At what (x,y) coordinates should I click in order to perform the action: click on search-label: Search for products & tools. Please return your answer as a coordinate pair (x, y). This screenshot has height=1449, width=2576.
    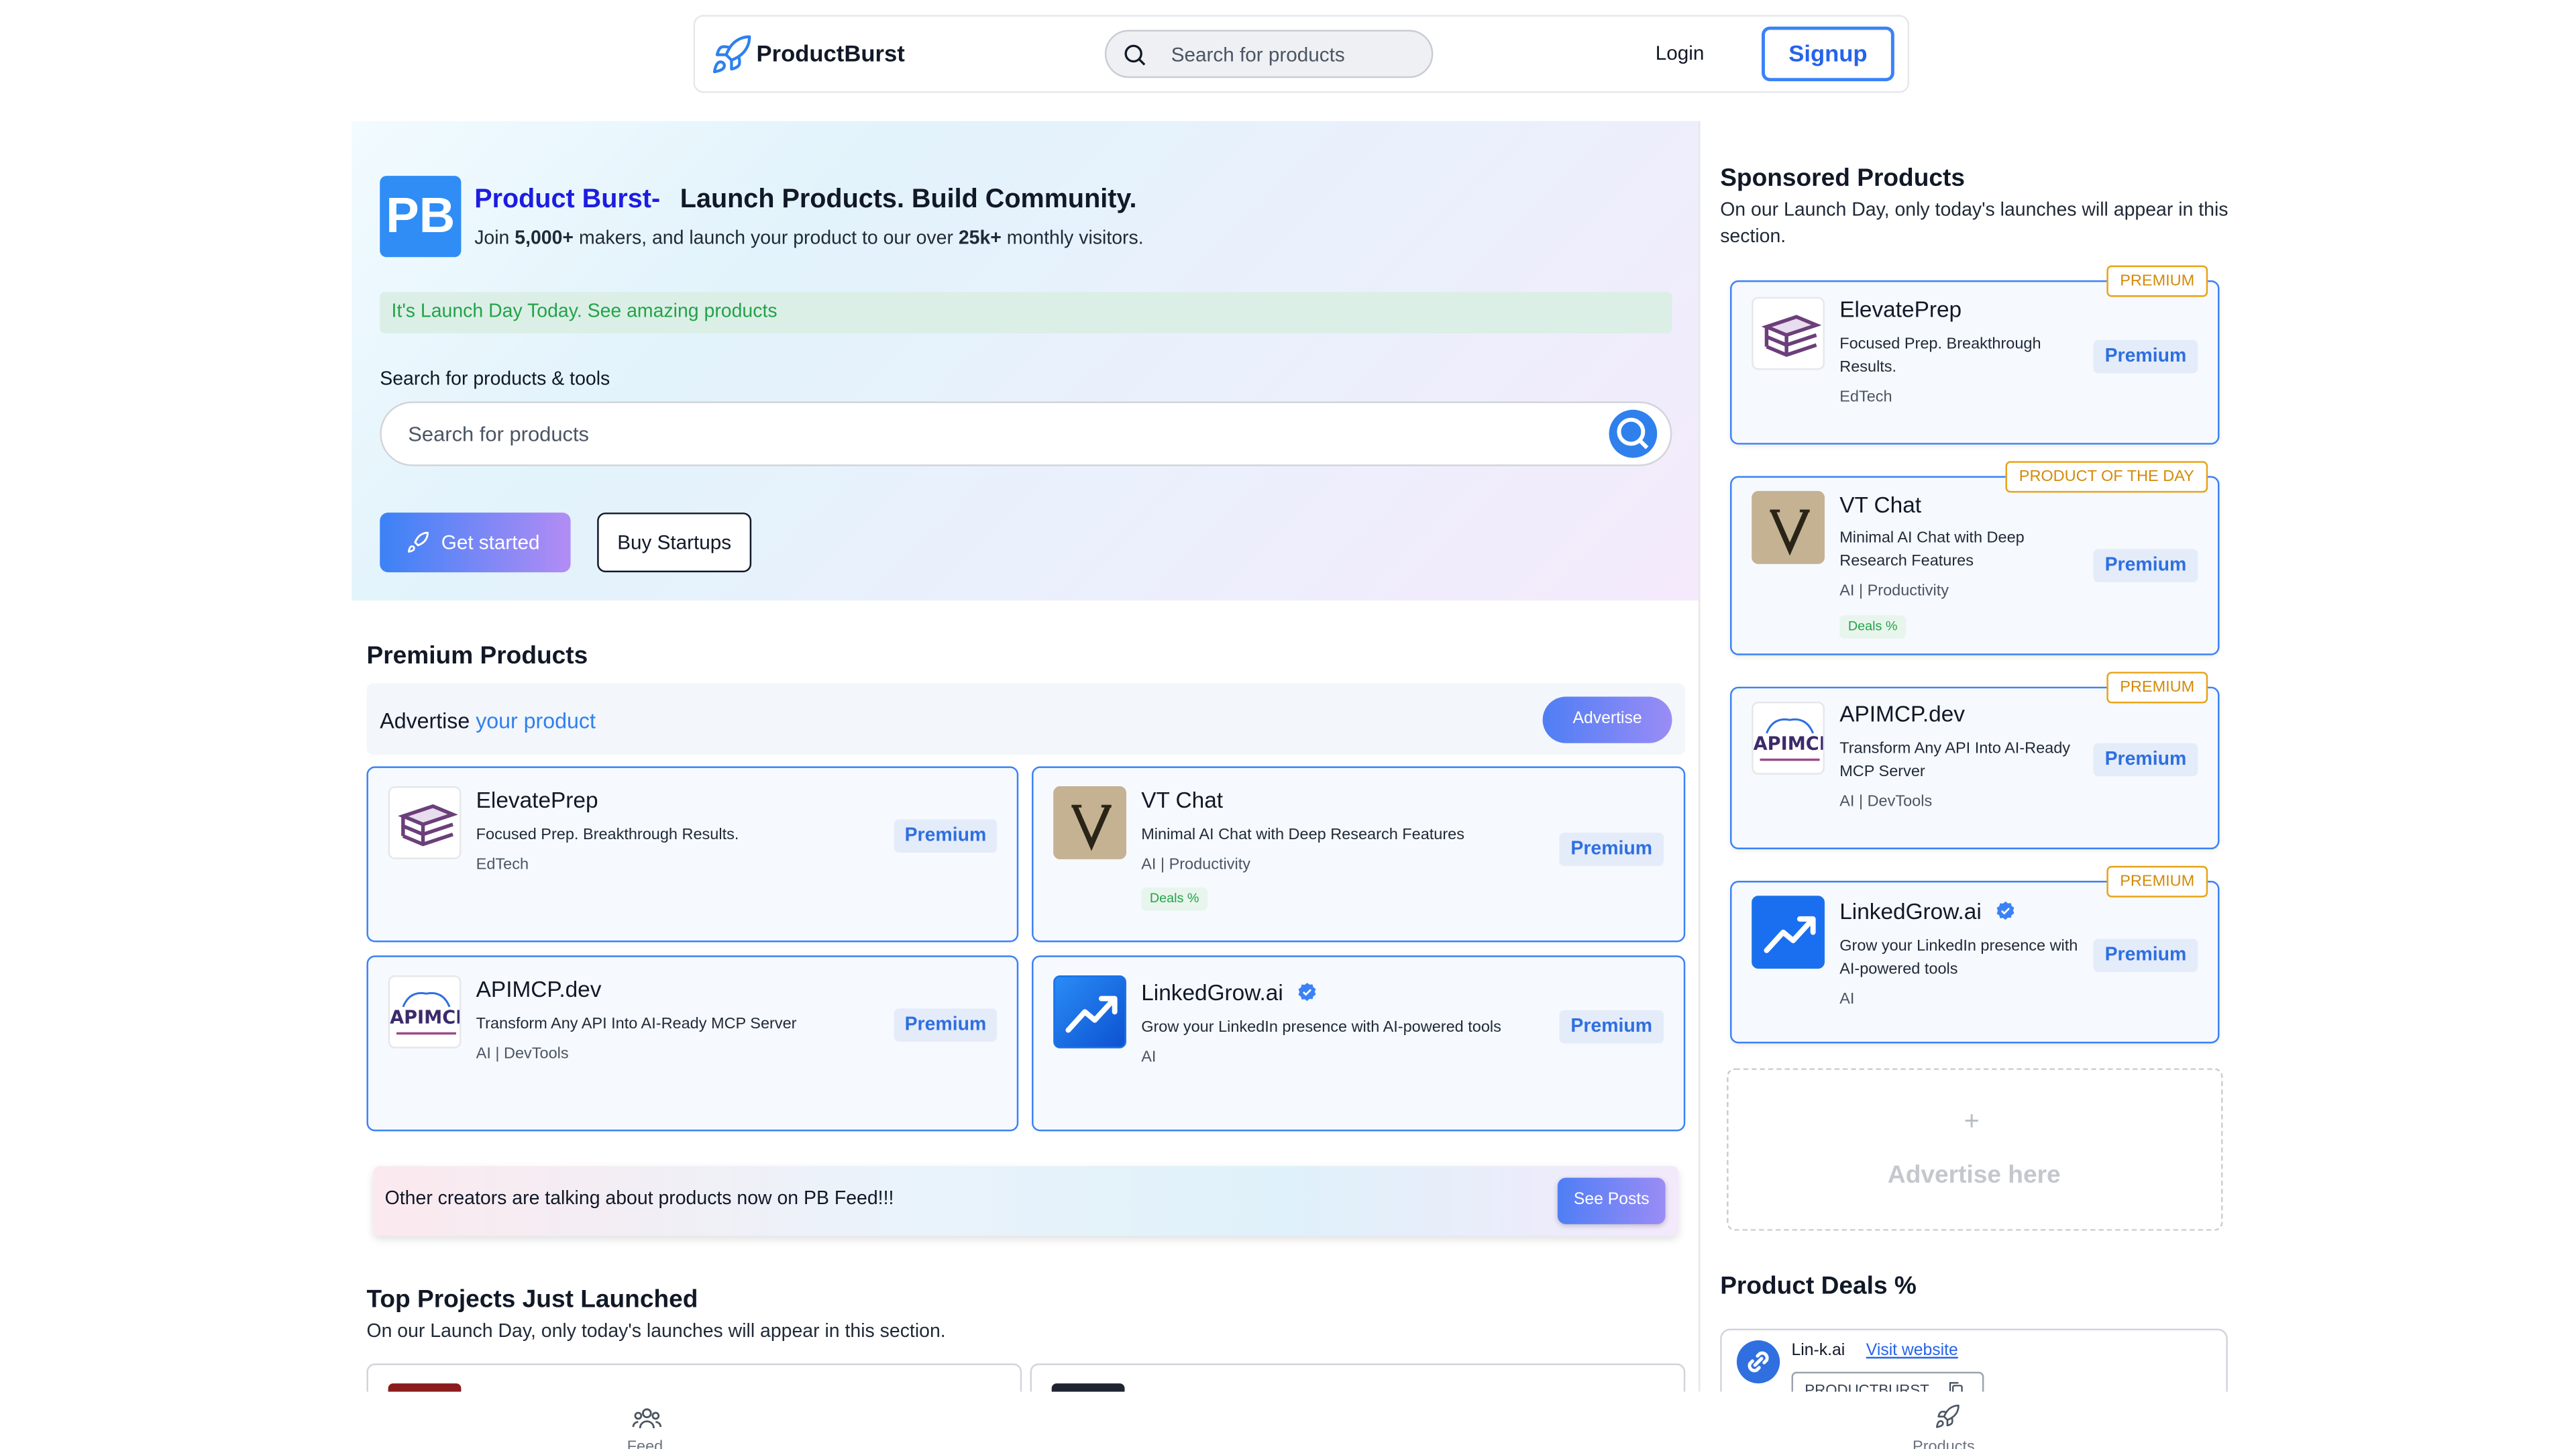
    Looking at the image, I should click on (495, 380).